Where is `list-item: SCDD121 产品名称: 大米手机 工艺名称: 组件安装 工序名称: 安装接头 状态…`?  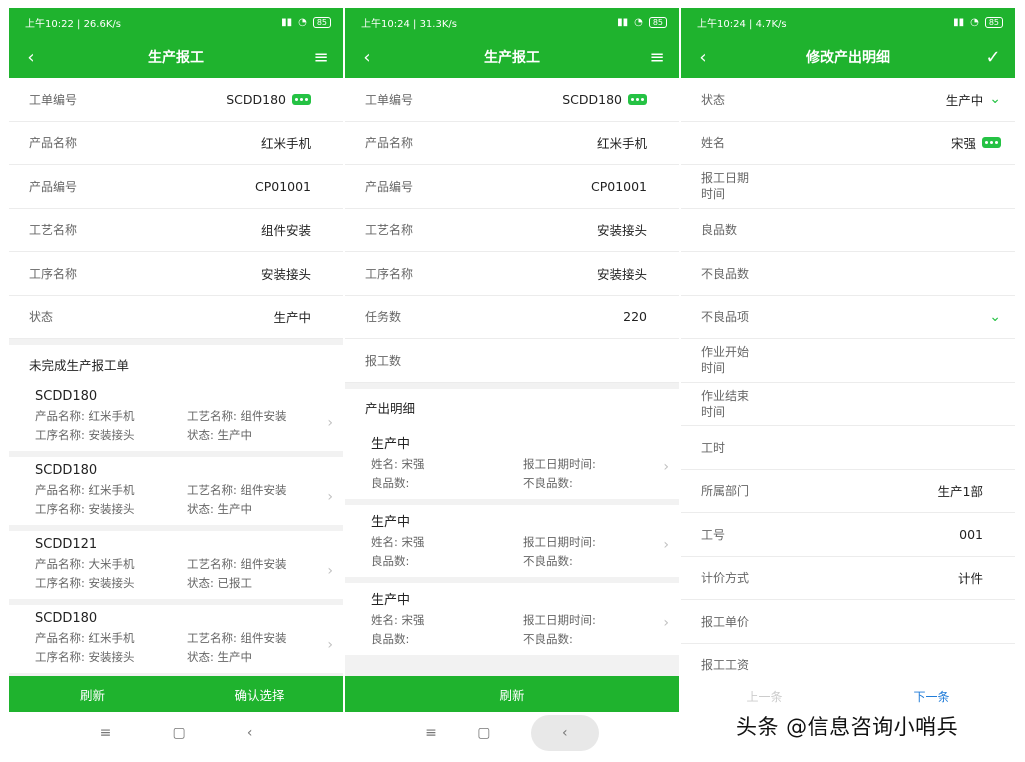
list-item: SCDD121 产品名称: 大米手机 工艺名称: 组件安装 工序名称: 安装接头 状态… is located at coordinates (176, 565).